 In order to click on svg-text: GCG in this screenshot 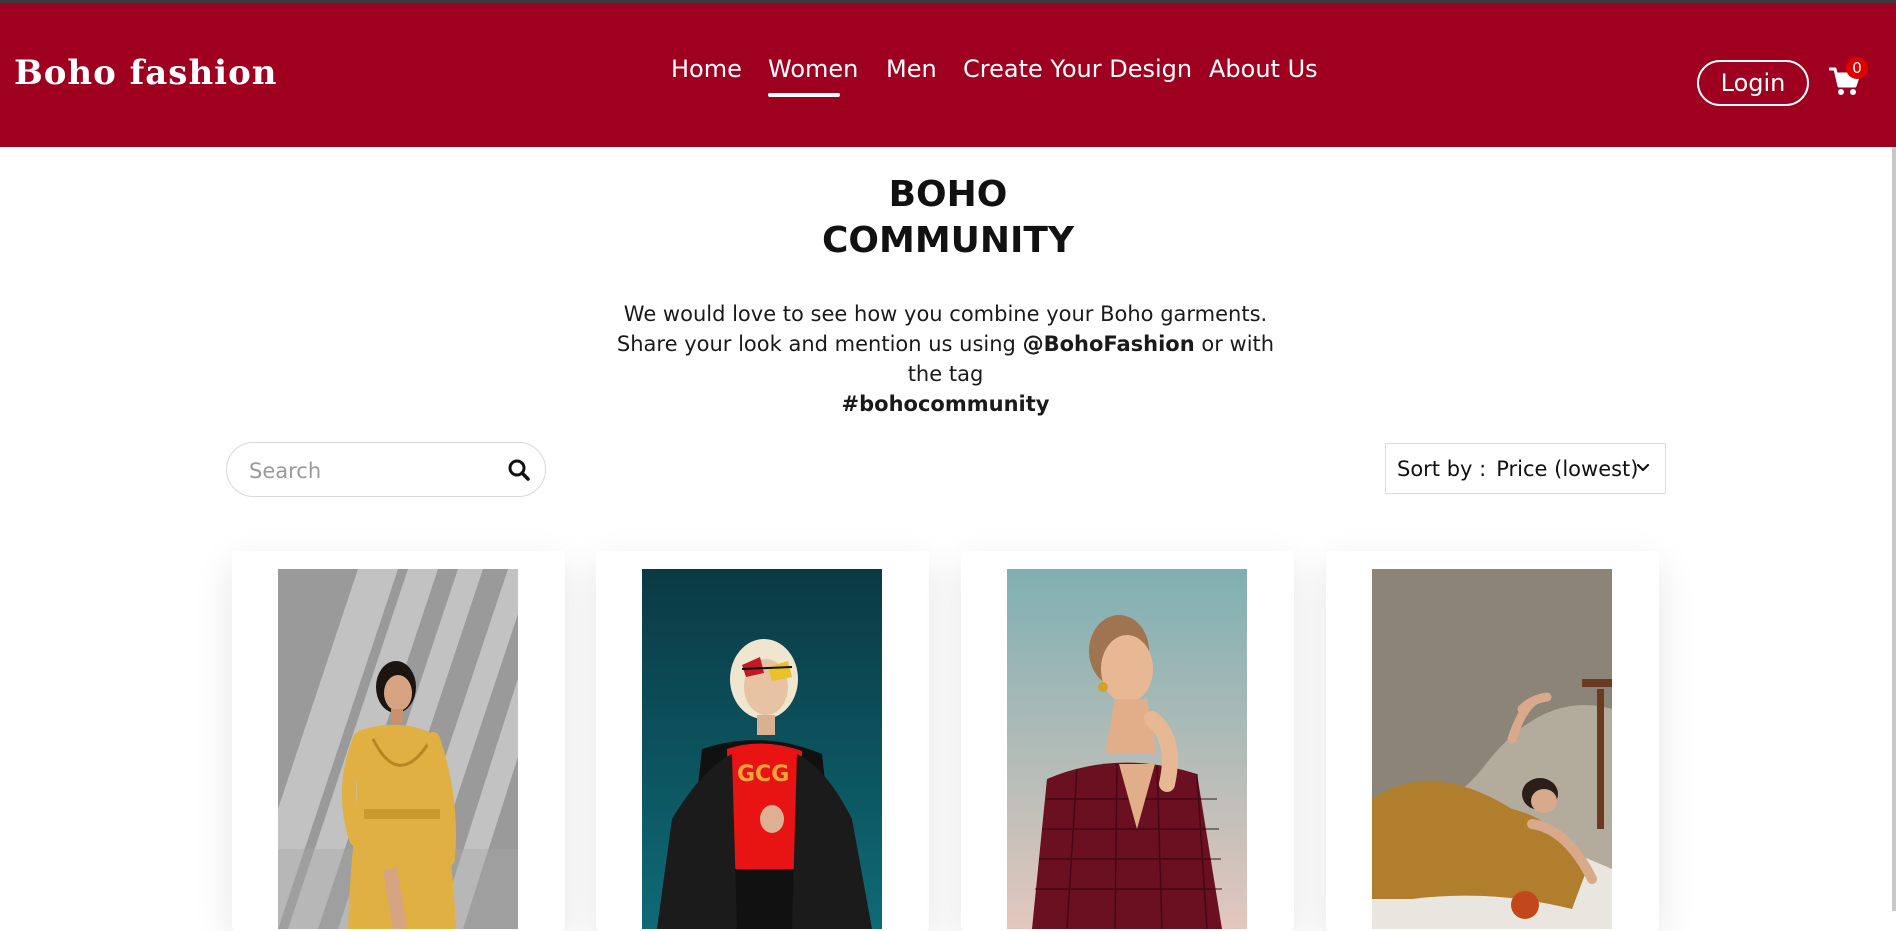, I will do `click(763, 774)`.